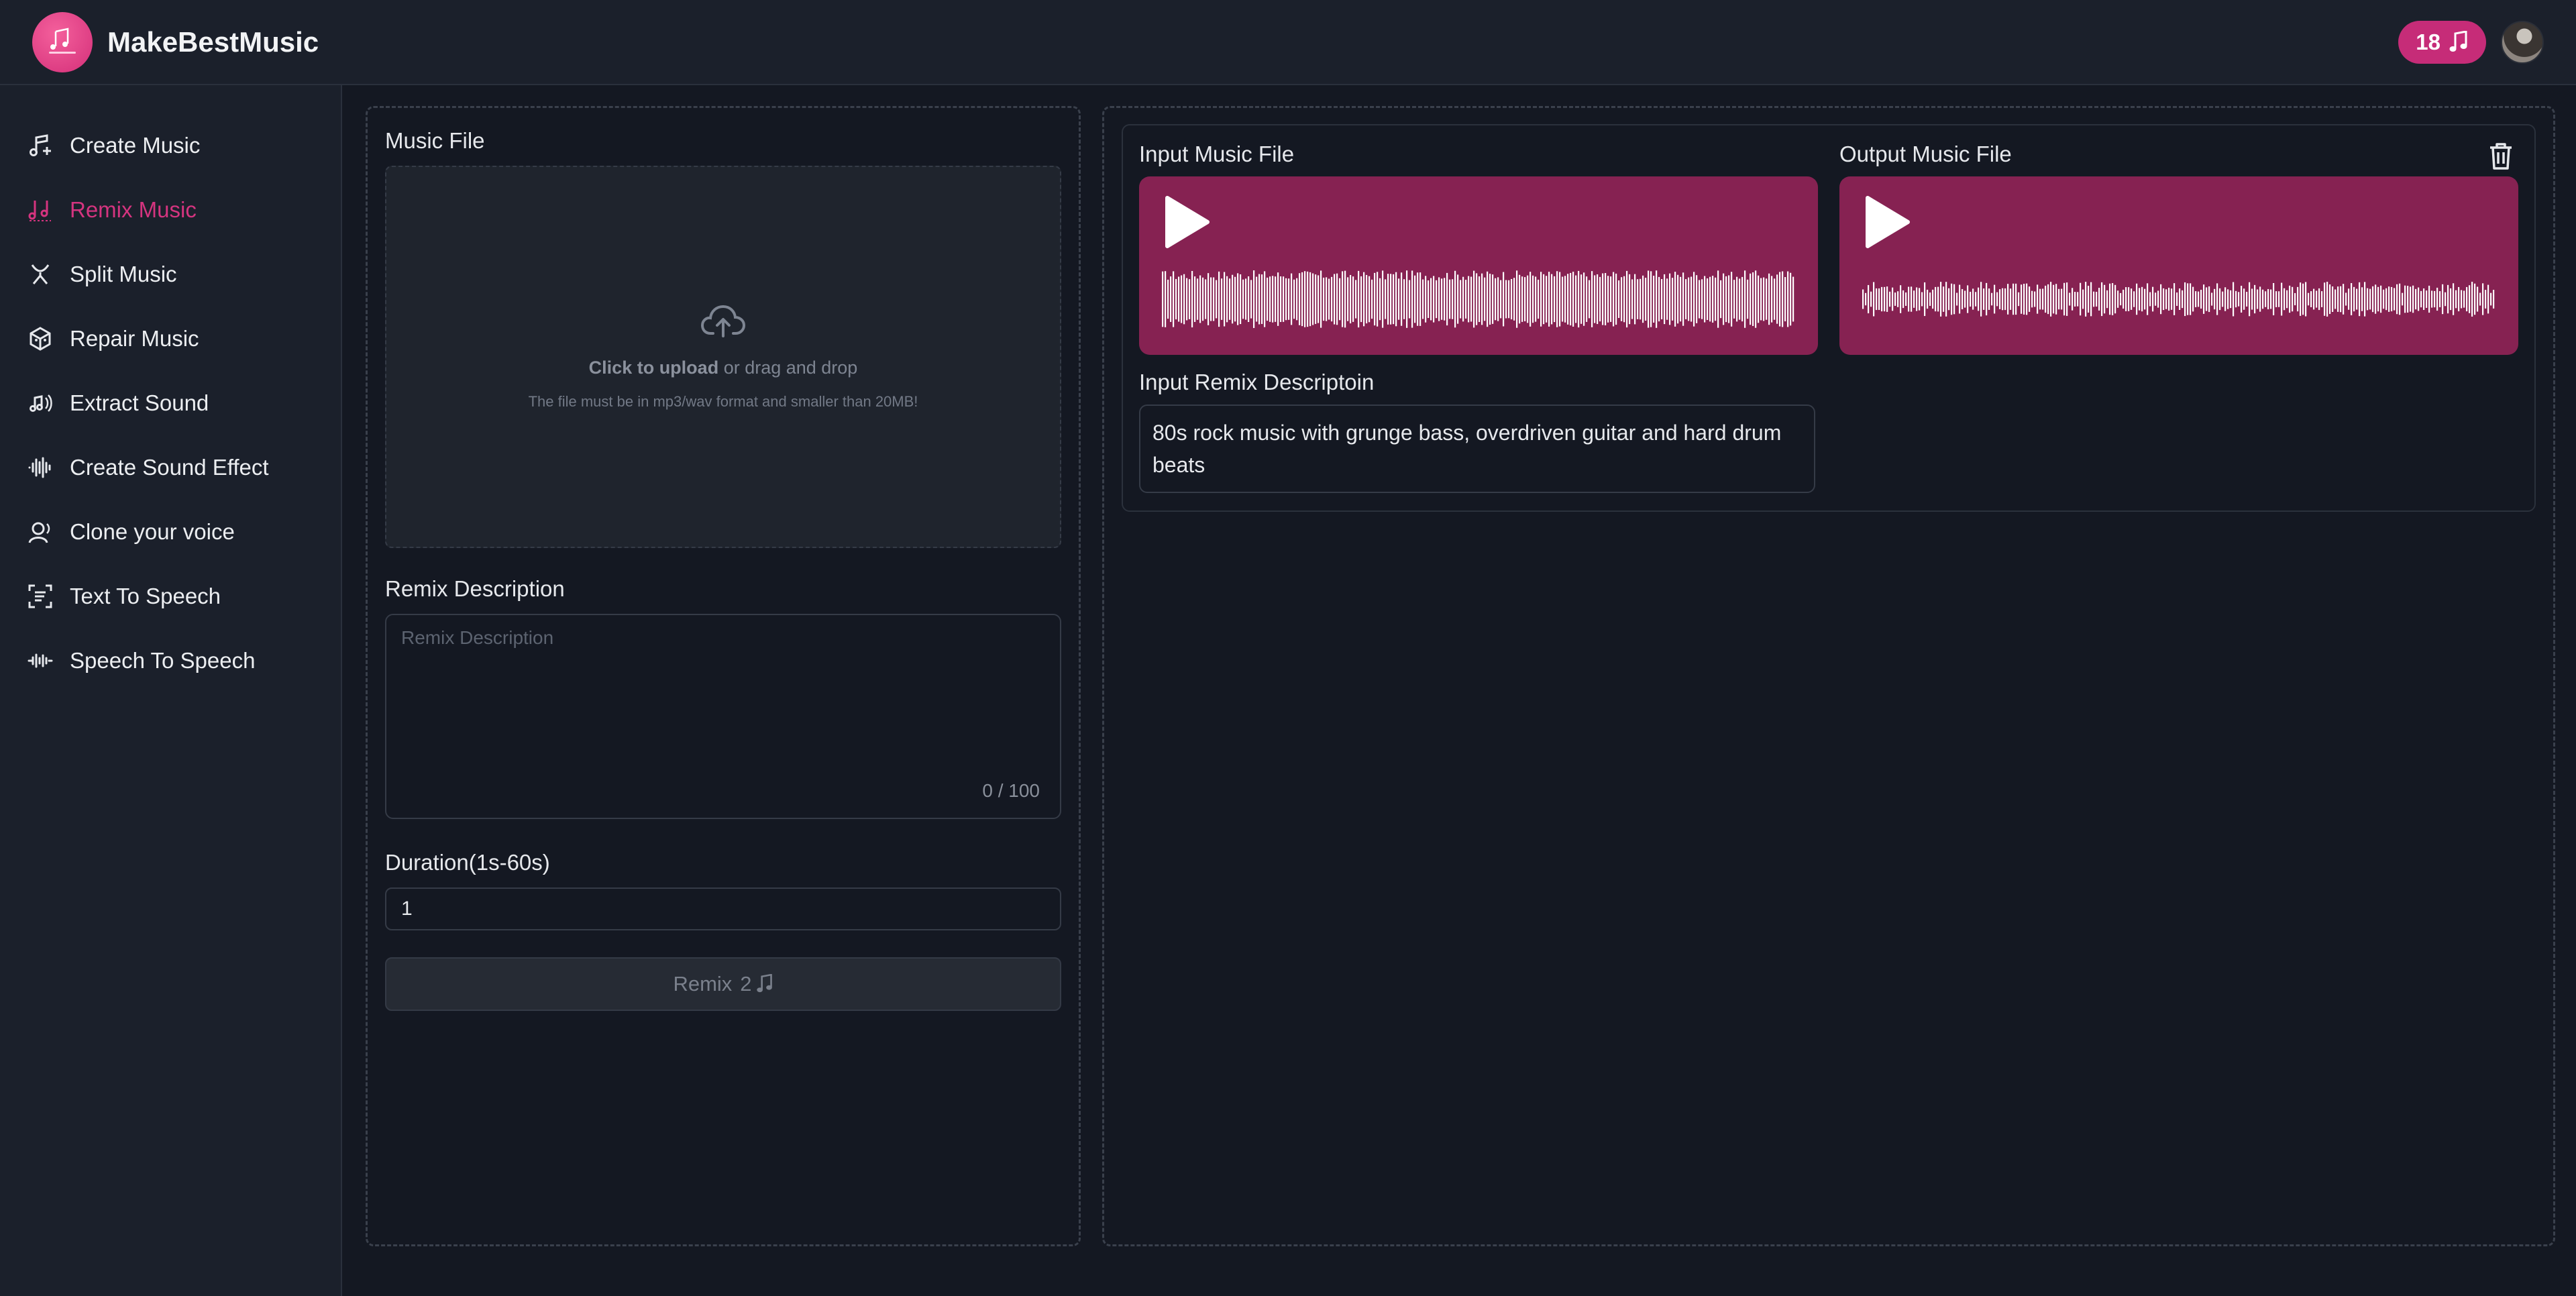 The height and width of the screenshot is (1296, 2576). Describe the element at coordinates (163, 660) in the screenshot. I see `sidebar-item-label: Speech To Speech` at that location.